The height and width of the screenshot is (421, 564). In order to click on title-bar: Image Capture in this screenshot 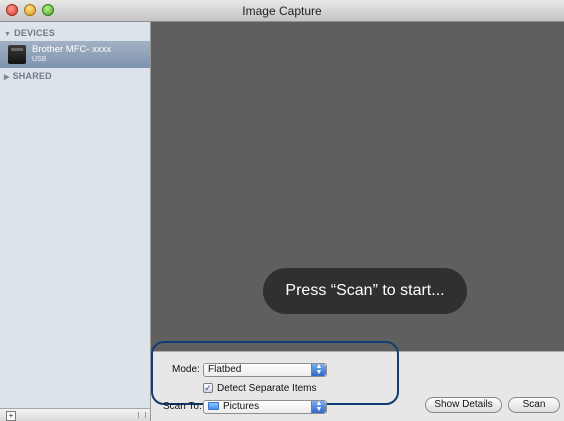, I will do `click(282, 11)`.